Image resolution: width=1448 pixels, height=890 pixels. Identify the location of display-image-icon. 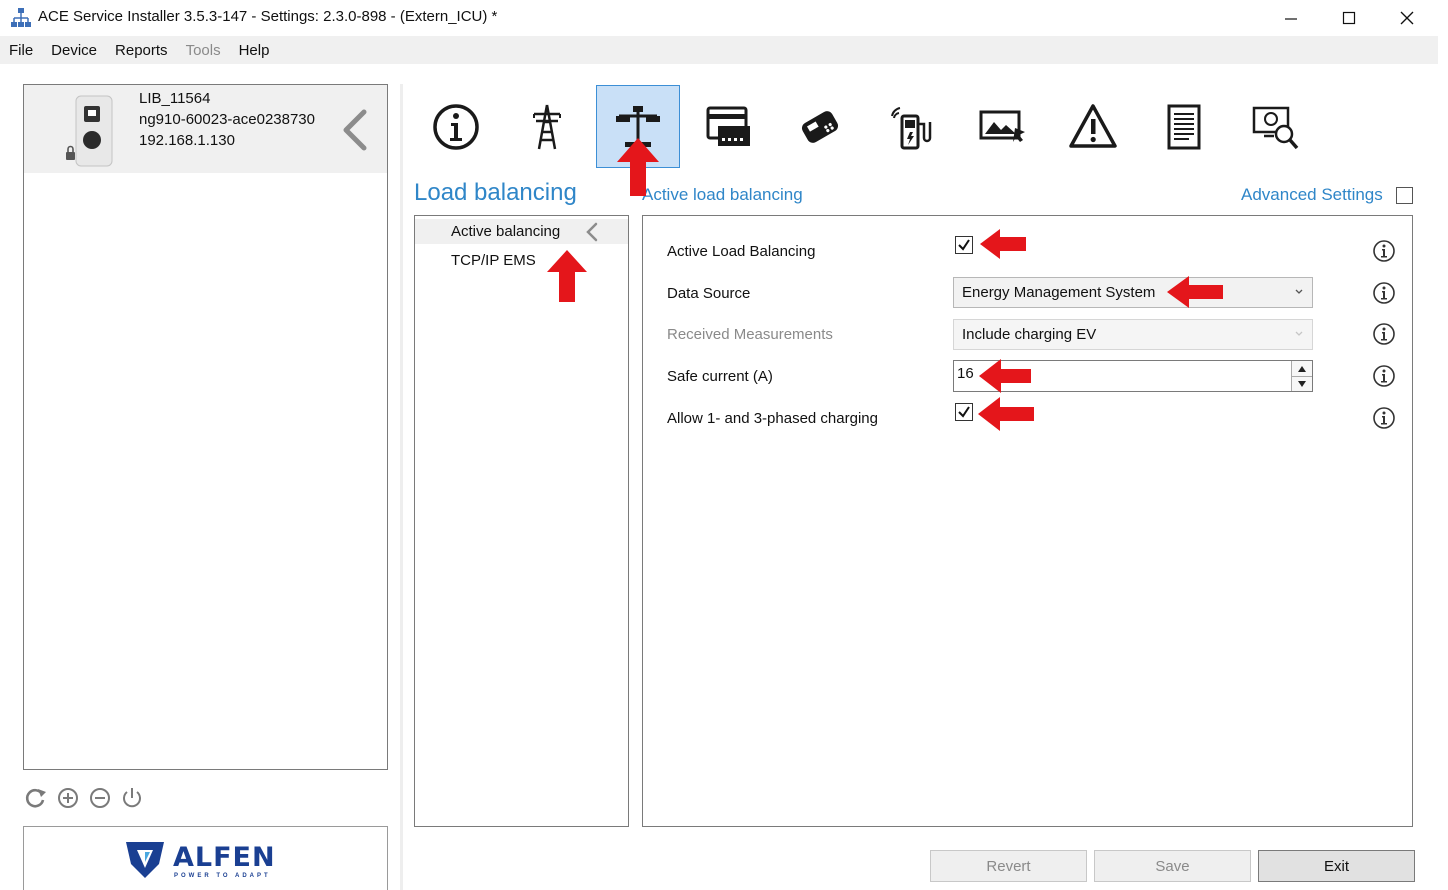
(1002, 126).